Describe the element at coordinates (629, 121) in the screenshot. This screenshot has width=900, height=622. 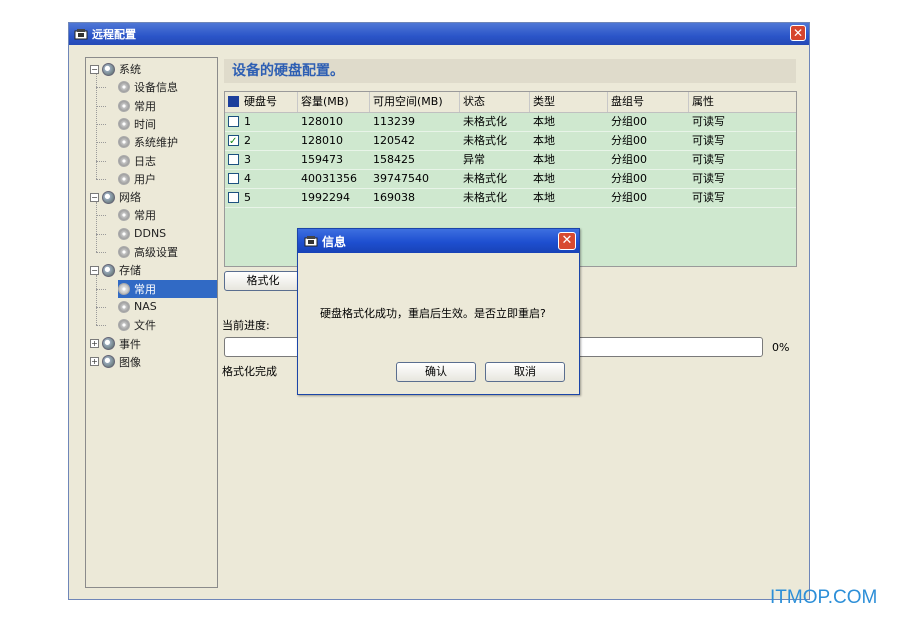
I see `cell-value: 分组00` at that location.